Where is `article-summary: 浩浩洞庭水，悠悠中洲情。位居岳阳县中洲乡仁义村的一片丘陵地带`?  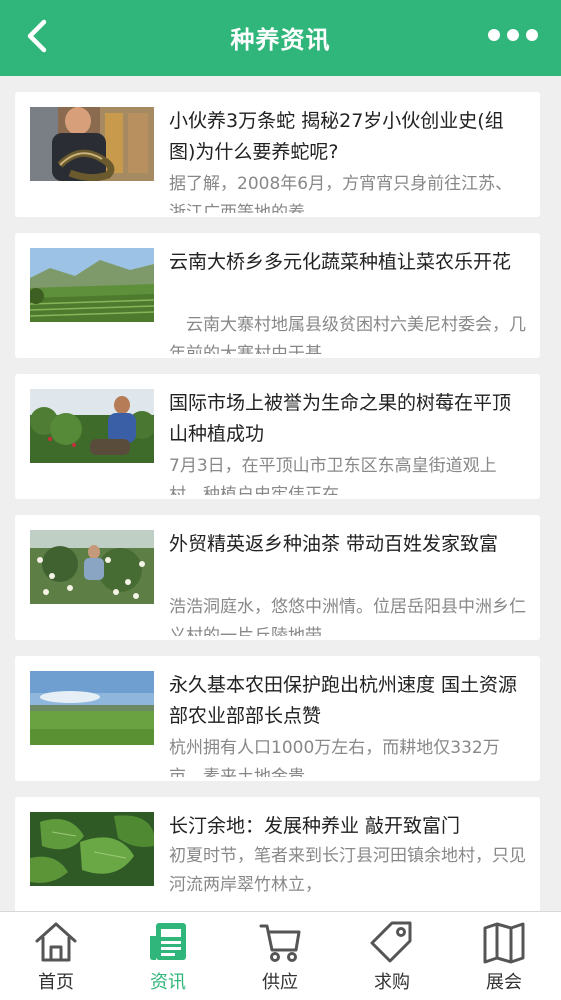
article-summary: 浩浩洞庭水，悠悠中洲情。位居岳阳县中洲乡仁义村的一片丘陵地带 is located at coordinates (347, 616).